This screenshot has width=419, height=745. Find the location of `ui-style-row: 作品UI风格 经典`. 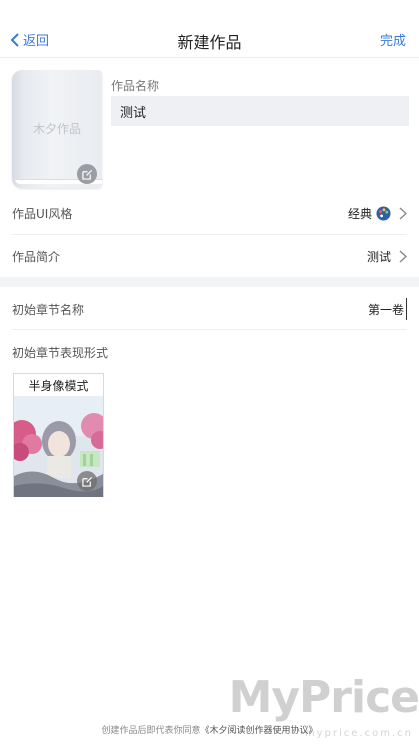

ui-style-row: 作品UI风格 经典 is located at coordinates (209, 213).